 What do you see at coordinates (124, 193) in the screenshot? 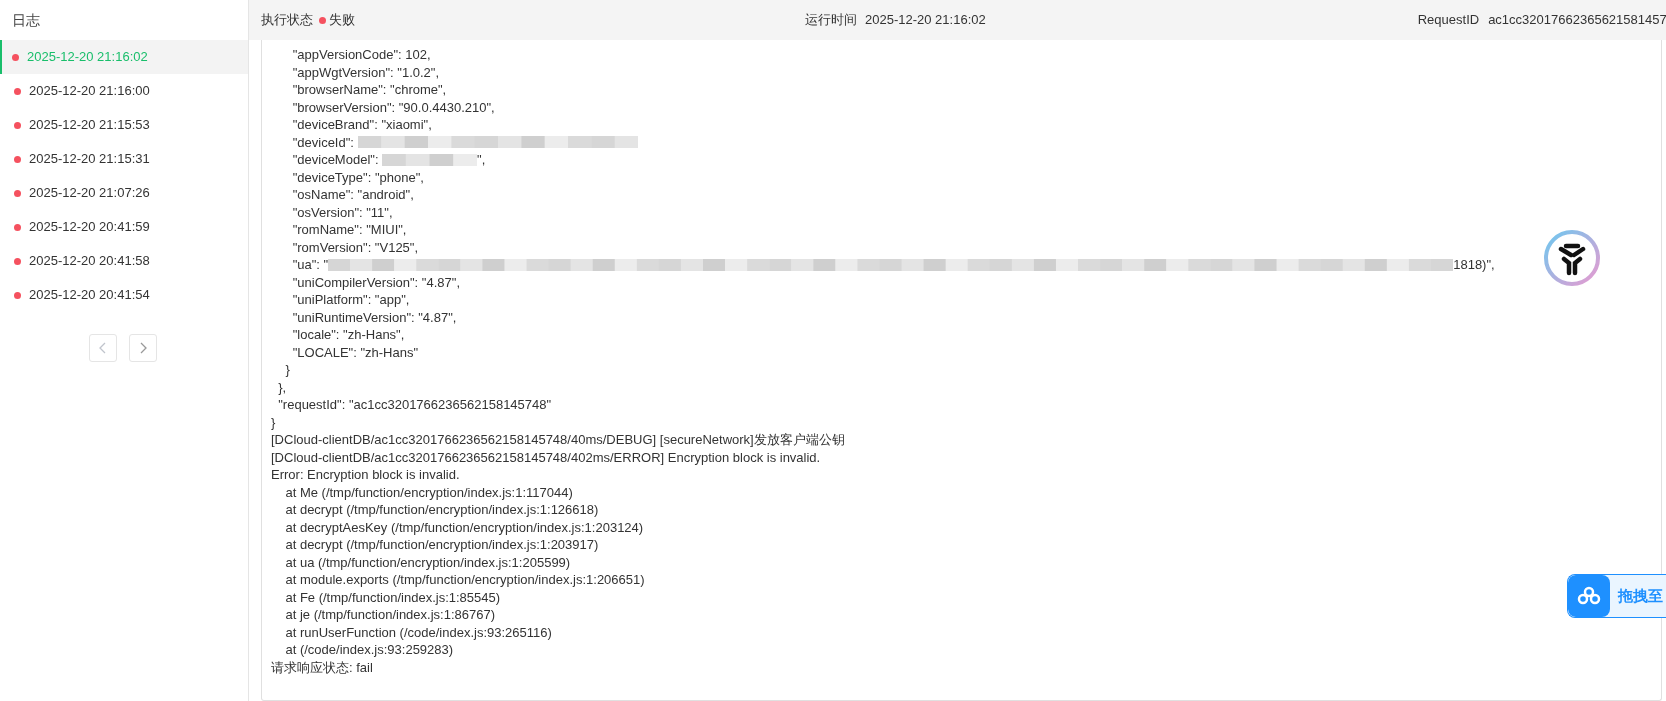
I see `log-entry: 2025-12-20 21:07:26` at bounding box center [124, 193].